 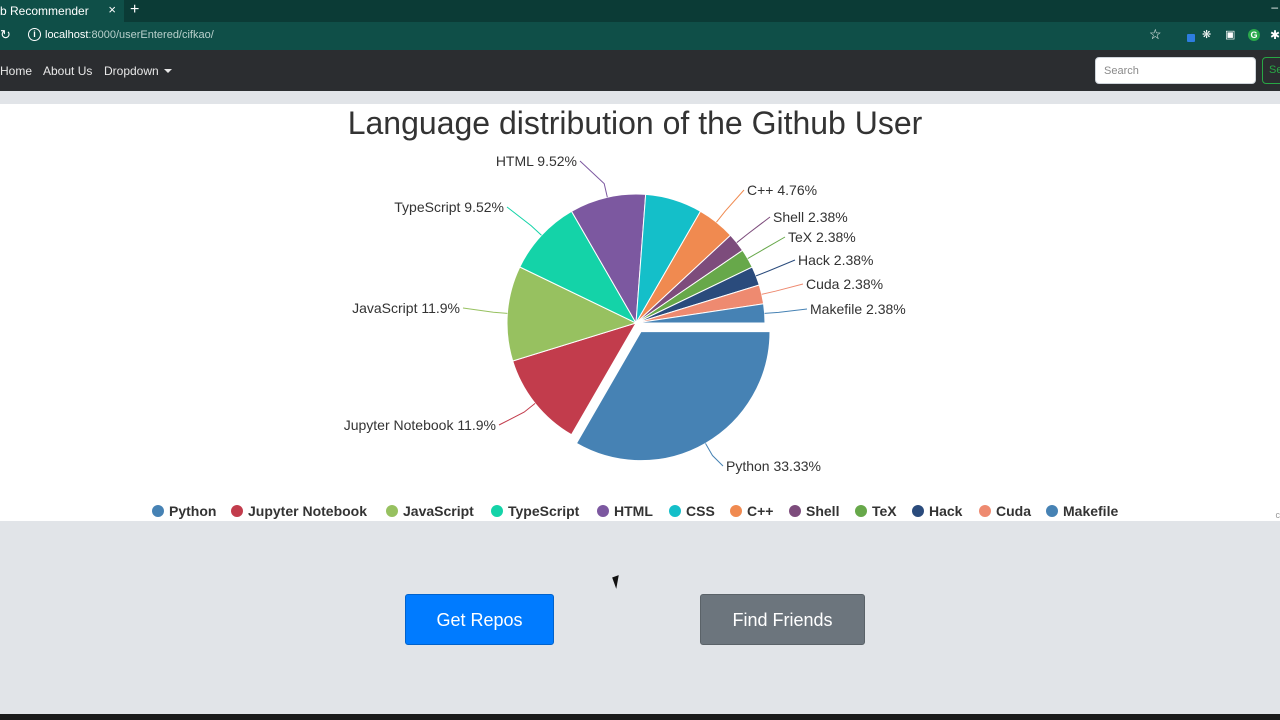 I want to click on new-tab-icon: +, so click(x=134, y=10).